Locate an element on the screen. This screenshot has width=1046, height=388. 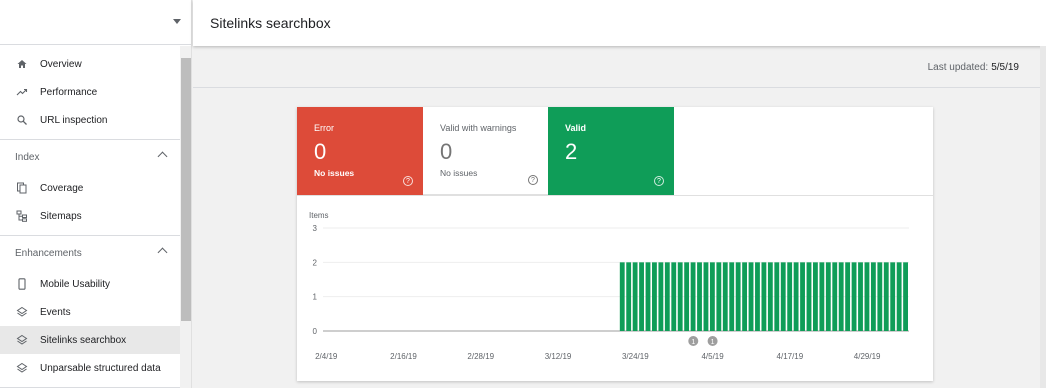
scrollbar-thumb is located at coordinates (186, 189).